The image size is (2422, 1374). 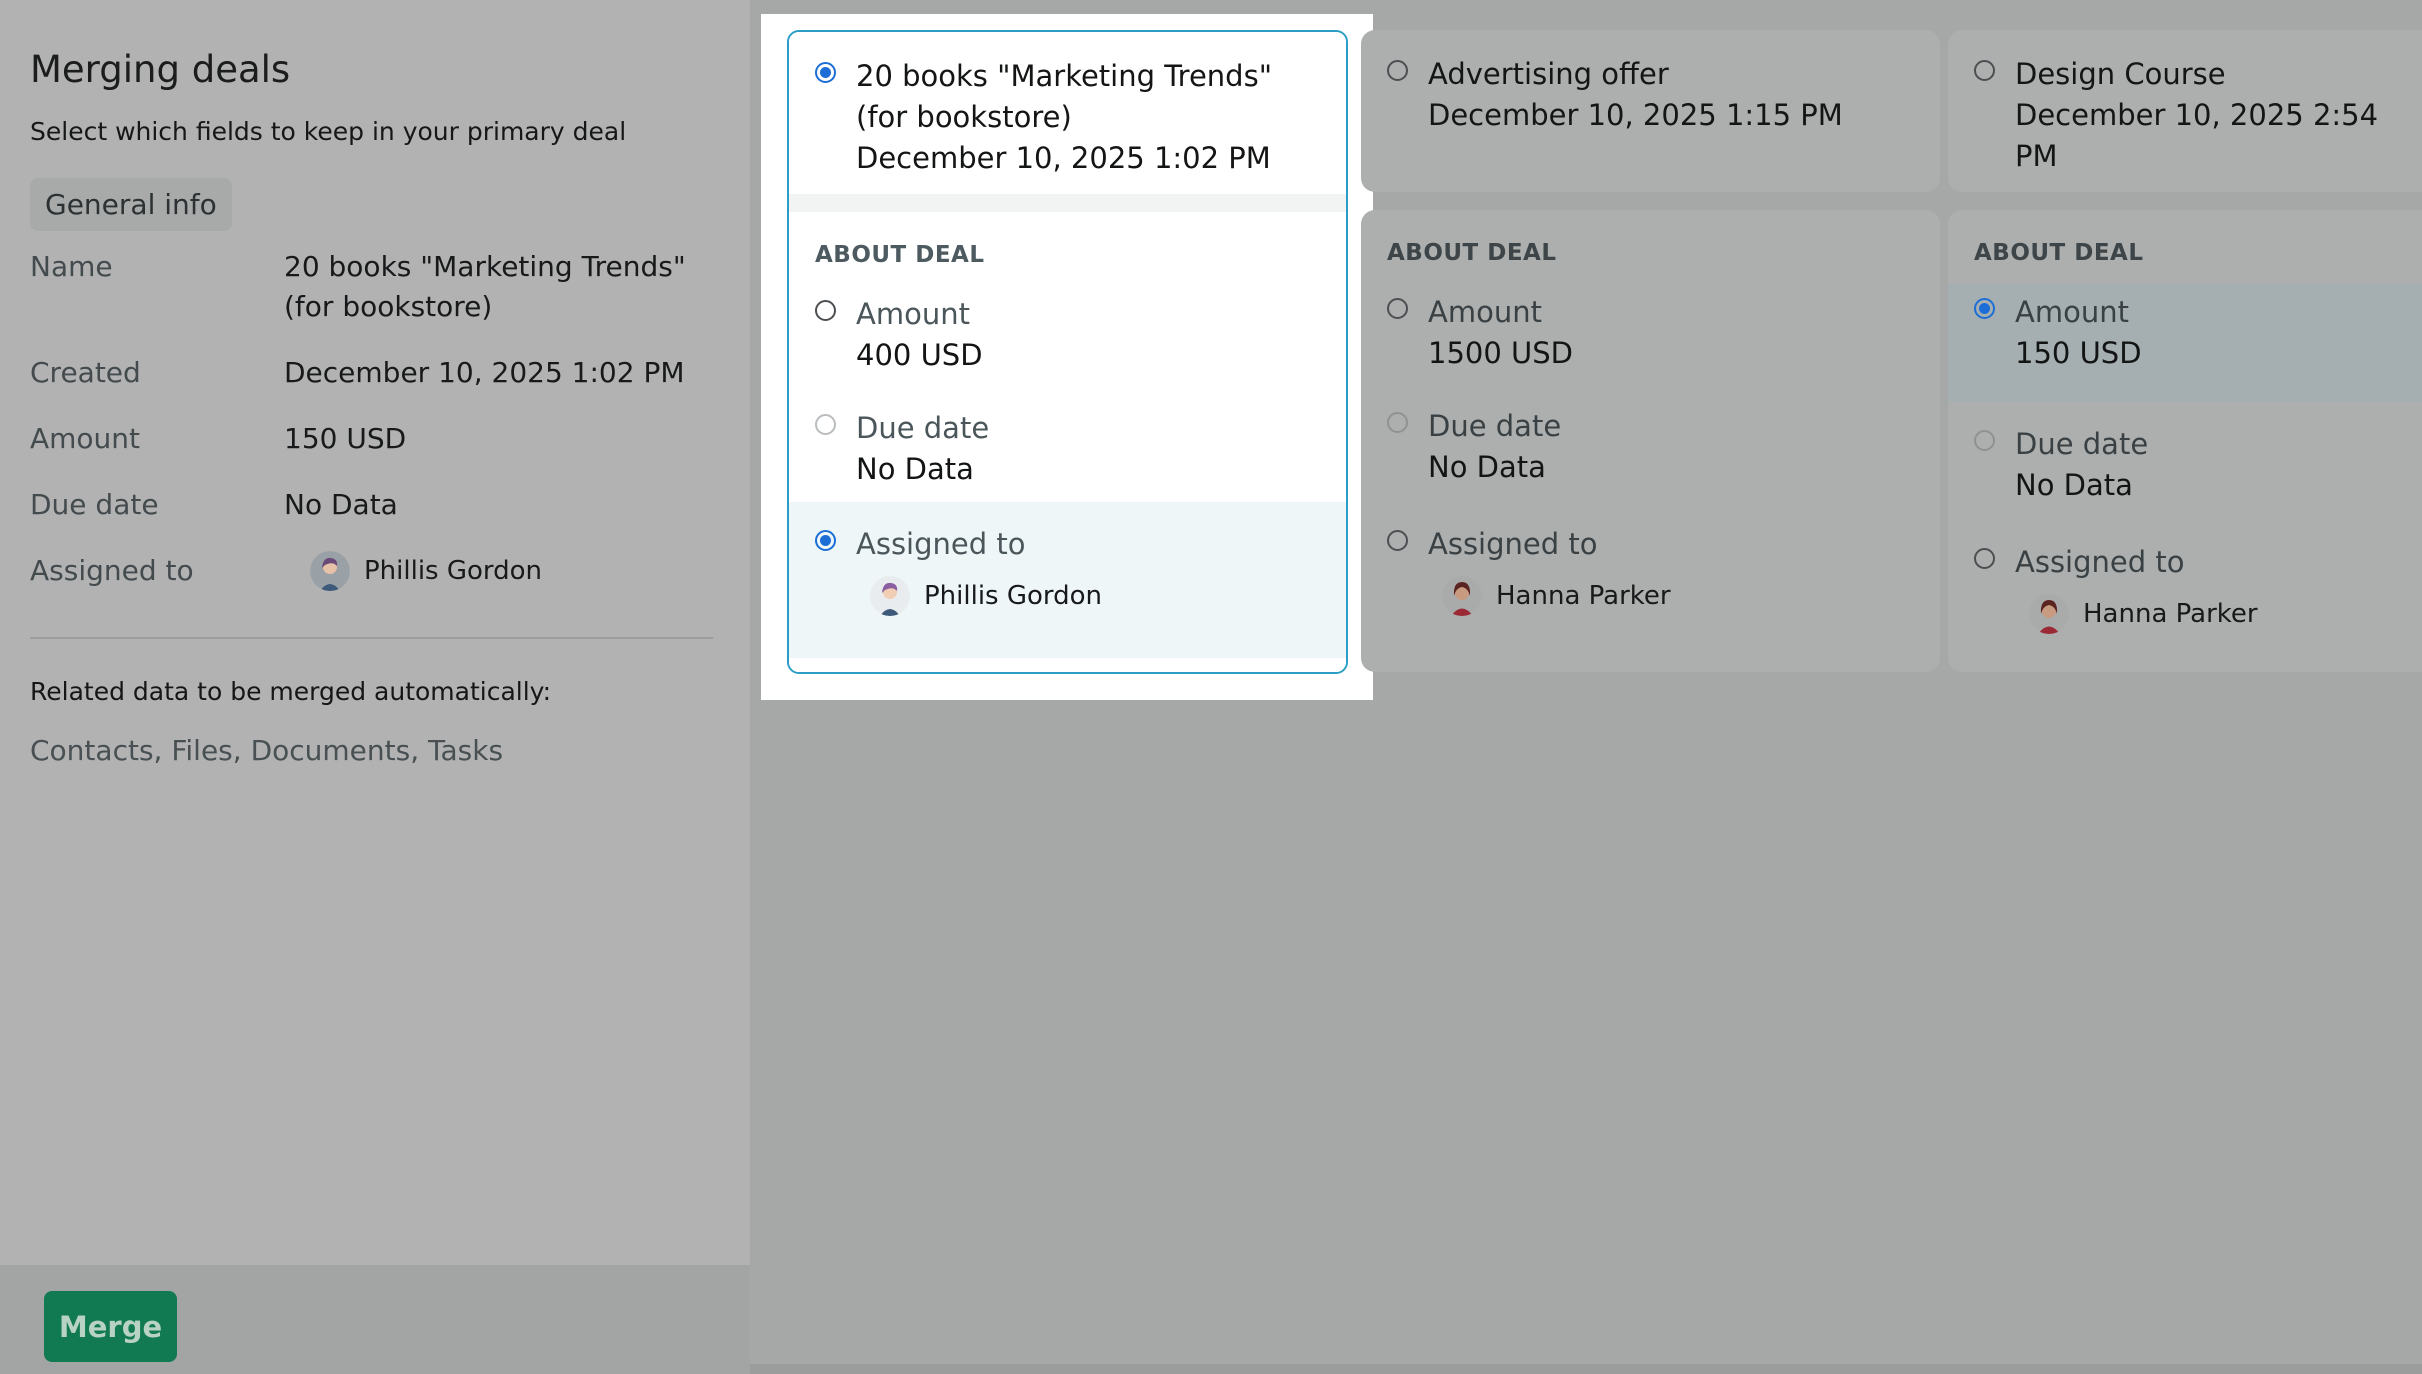 I want to click on summary-value: December 10, 2025 1:02 PM, so click(x=484, y=372).